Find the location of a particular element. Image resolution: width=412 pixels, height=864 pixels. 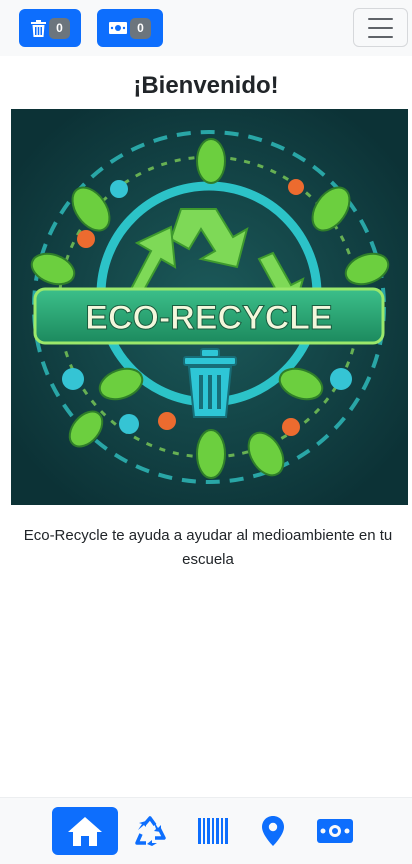

top-navbar: 0 0 is located at coordinates (206, 28).